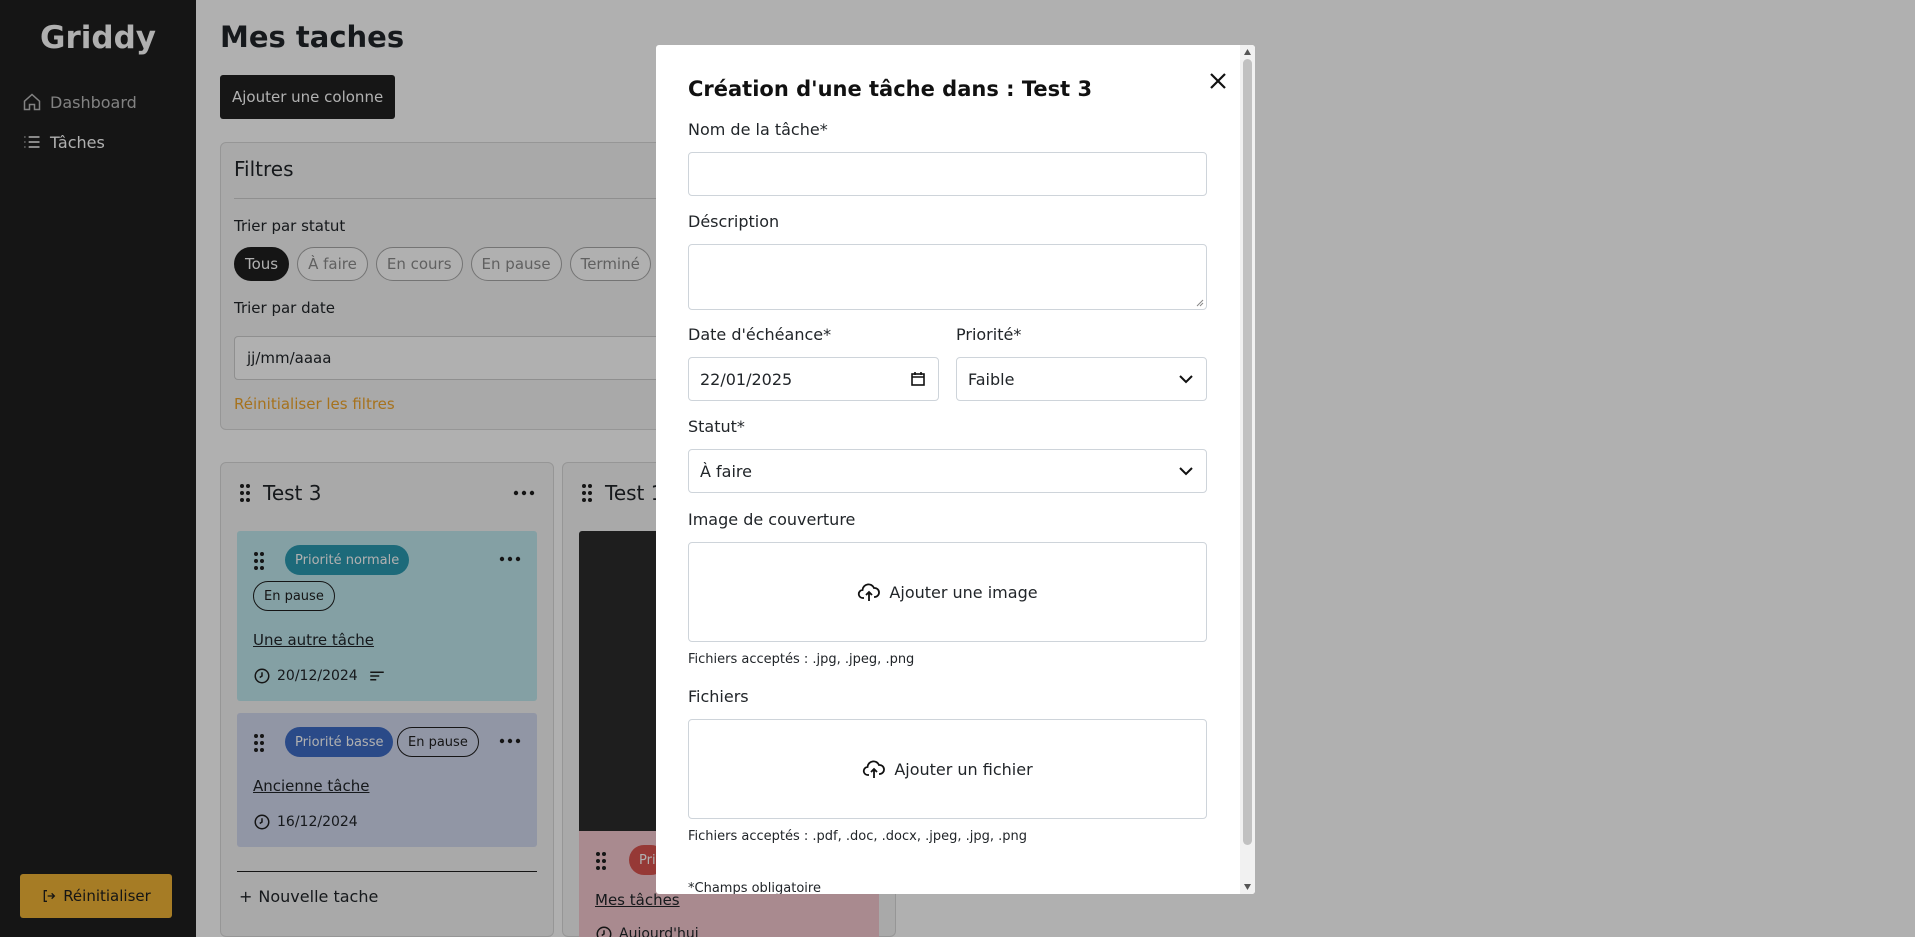  What do you see at coordinates (801, 659) in the screenshot?
I see `cover-hint: Fichiers acceptés : .jpg, .jpeg, .png` at bounding box center [801, 659].